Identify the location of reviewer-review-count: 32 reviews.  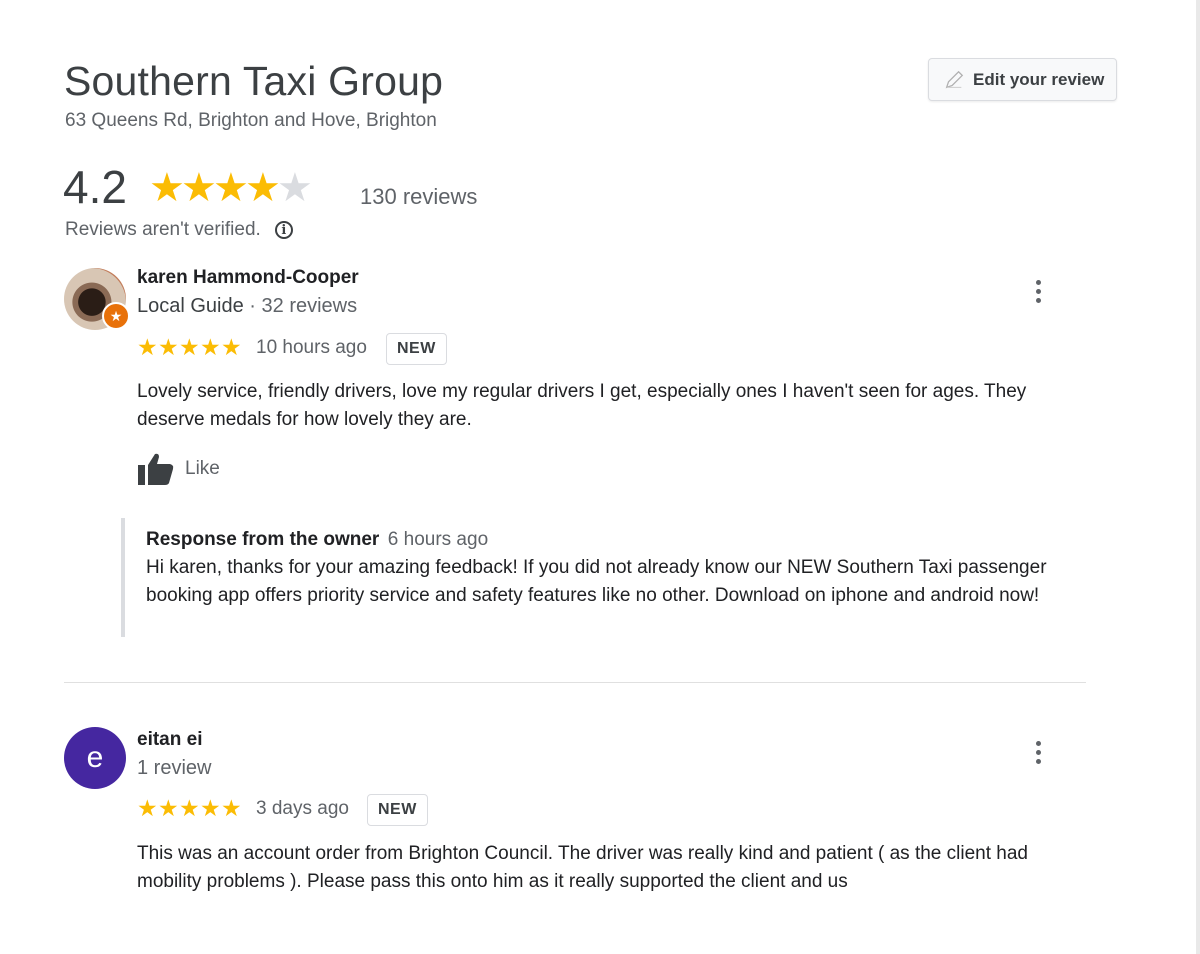
(309, 306).